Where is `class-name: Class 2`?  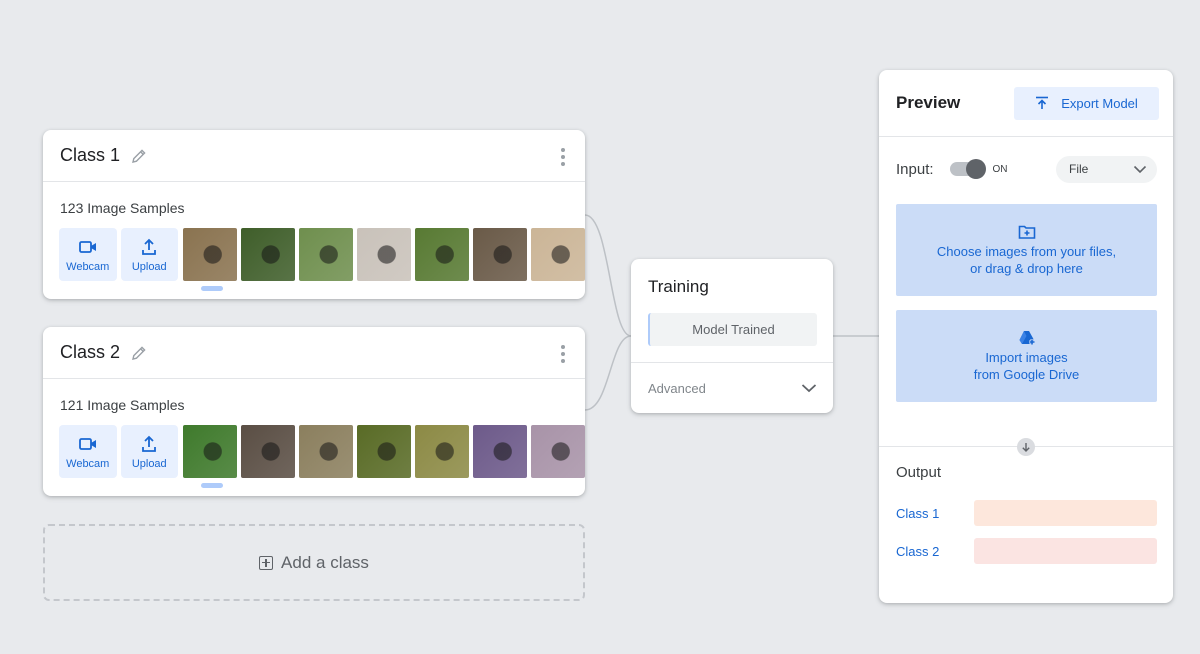 class-name: Class 2 is located at coordinates (90, 352).